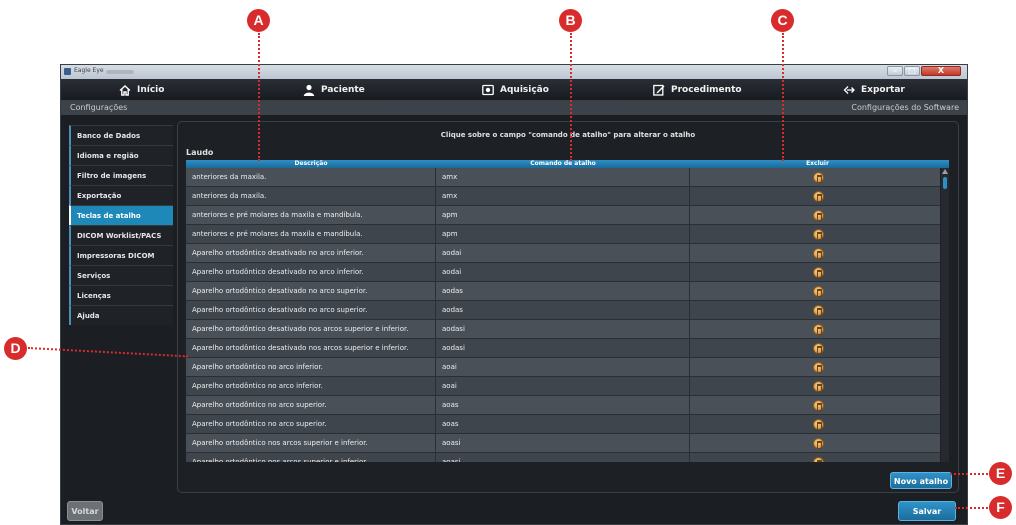 The height and width of the screenshot is (525, 1016). Describe the element at coordinates (121, 215) in the screenshot. I see `sidebar-item-teclas-de-atalho: Teclas de atalho` at that location.